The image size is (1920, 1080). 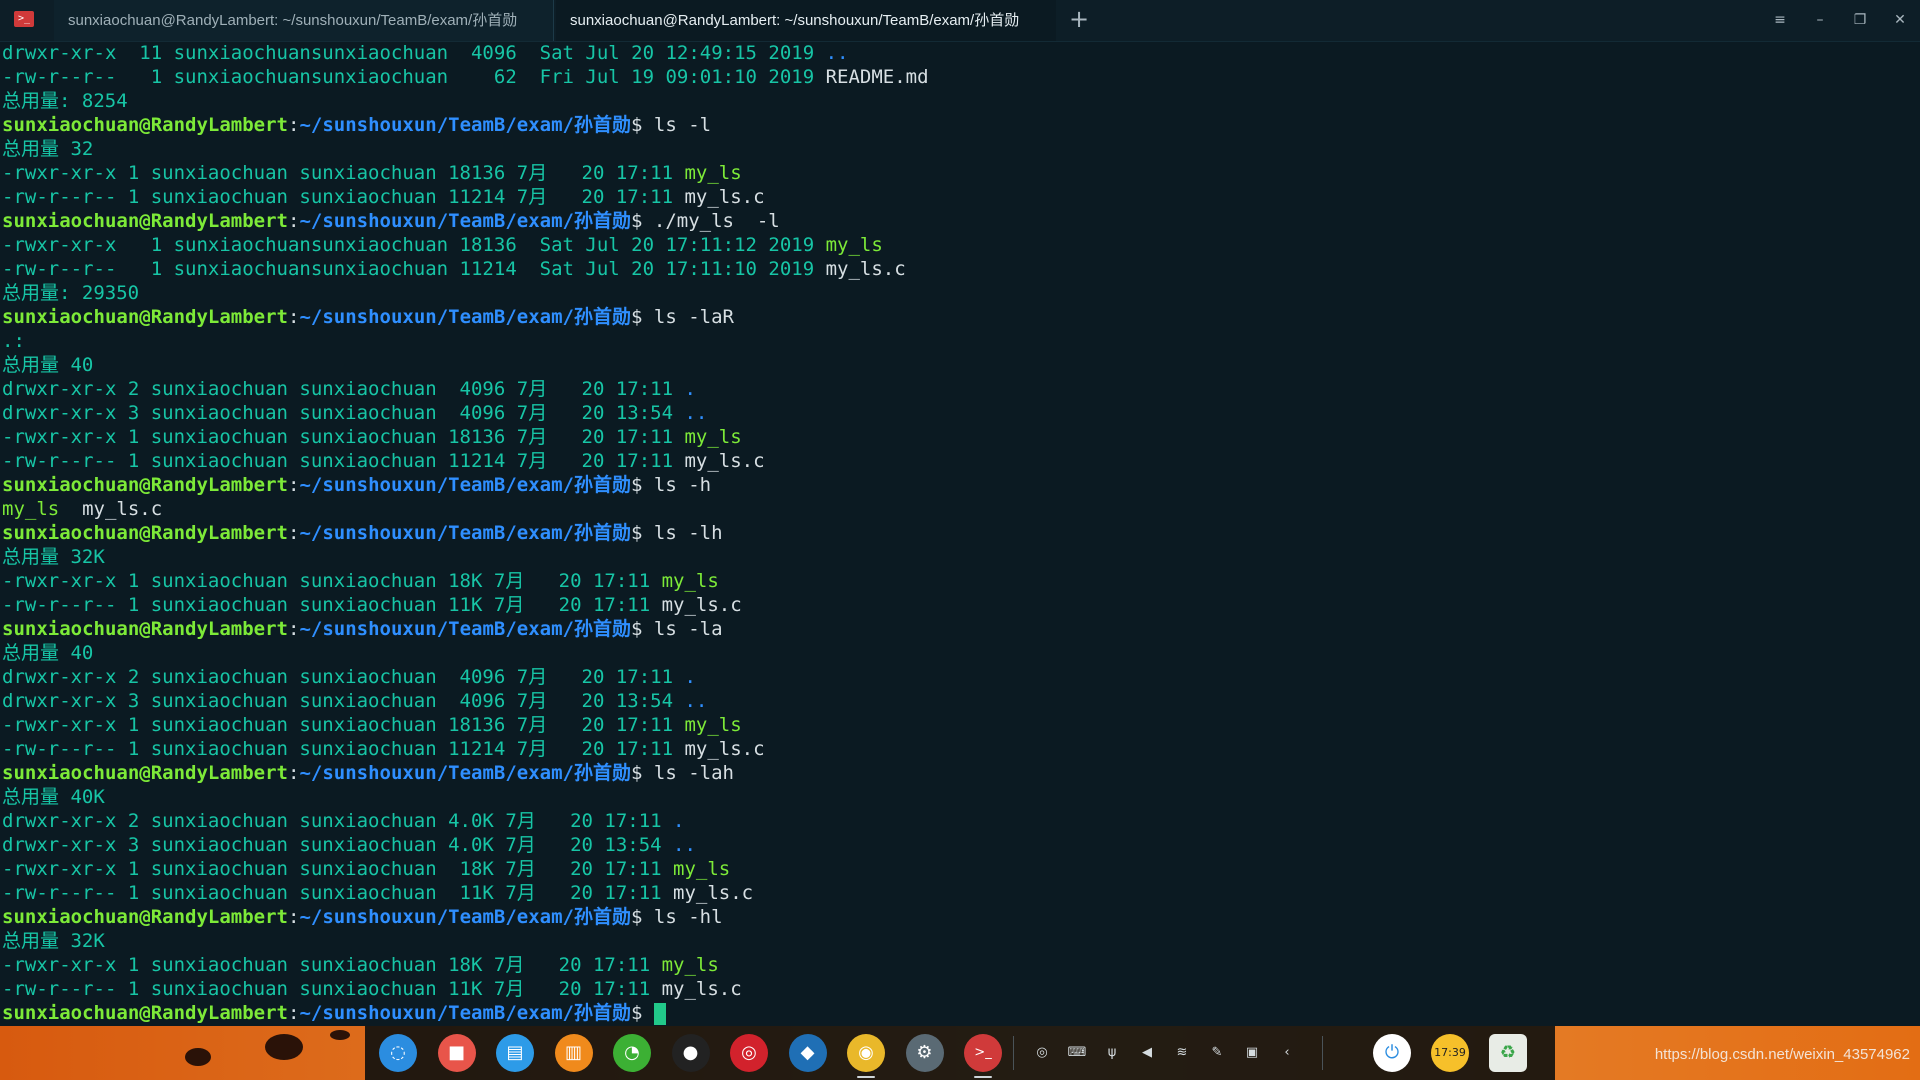 What do you see at coordinates (1450, 1053) in the screenshot?
I see `clock-icon: 17:39` at bounding box center [1450, 1053].